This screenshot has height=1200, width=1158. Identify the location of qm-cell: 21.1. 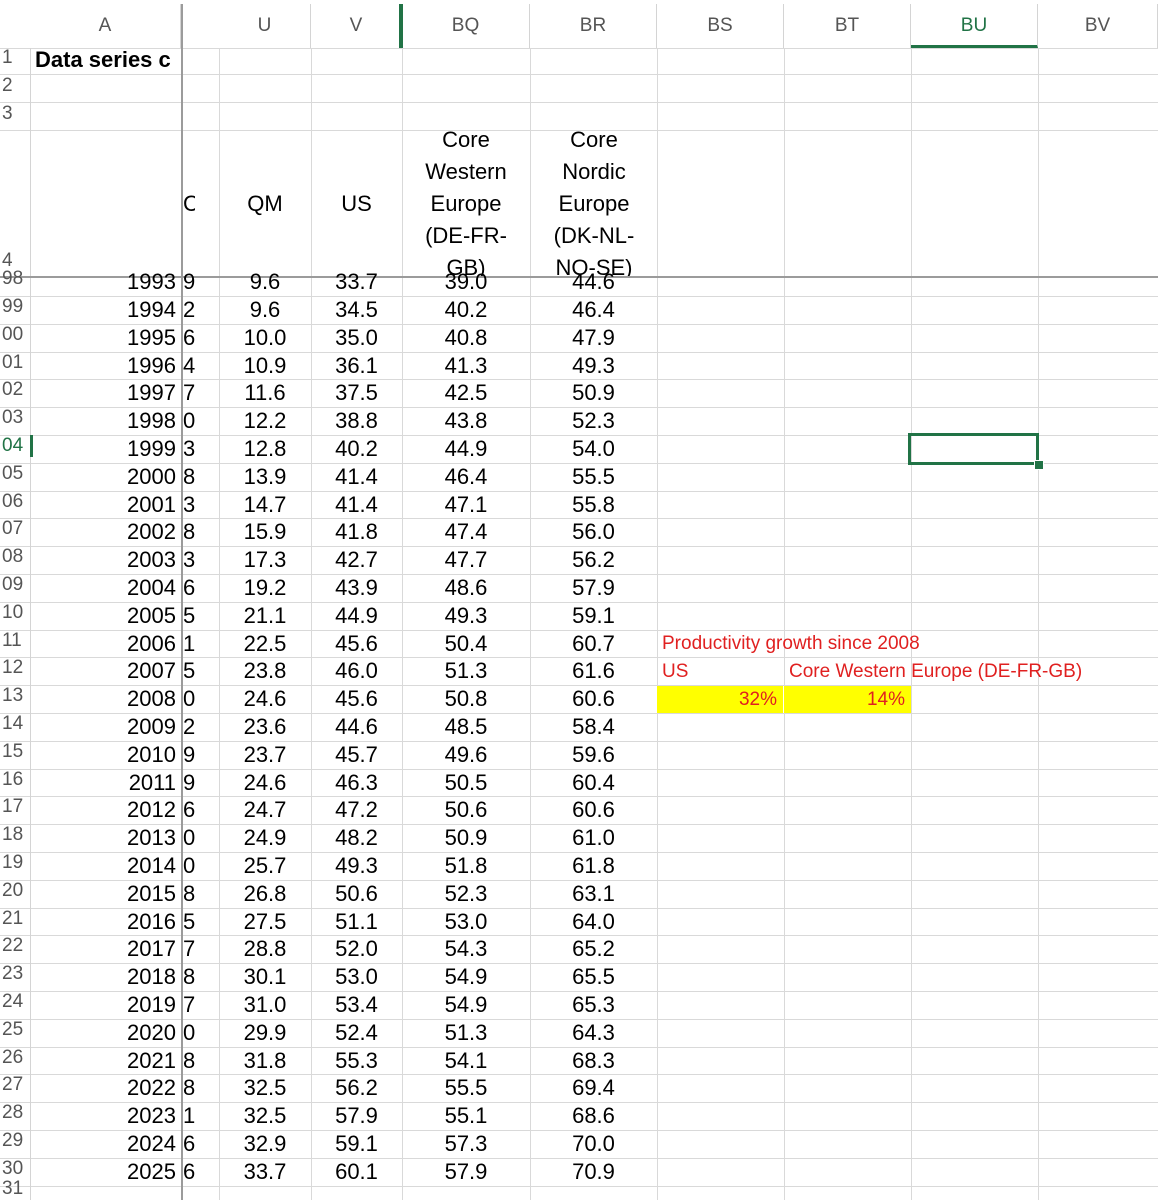
(265, 615).